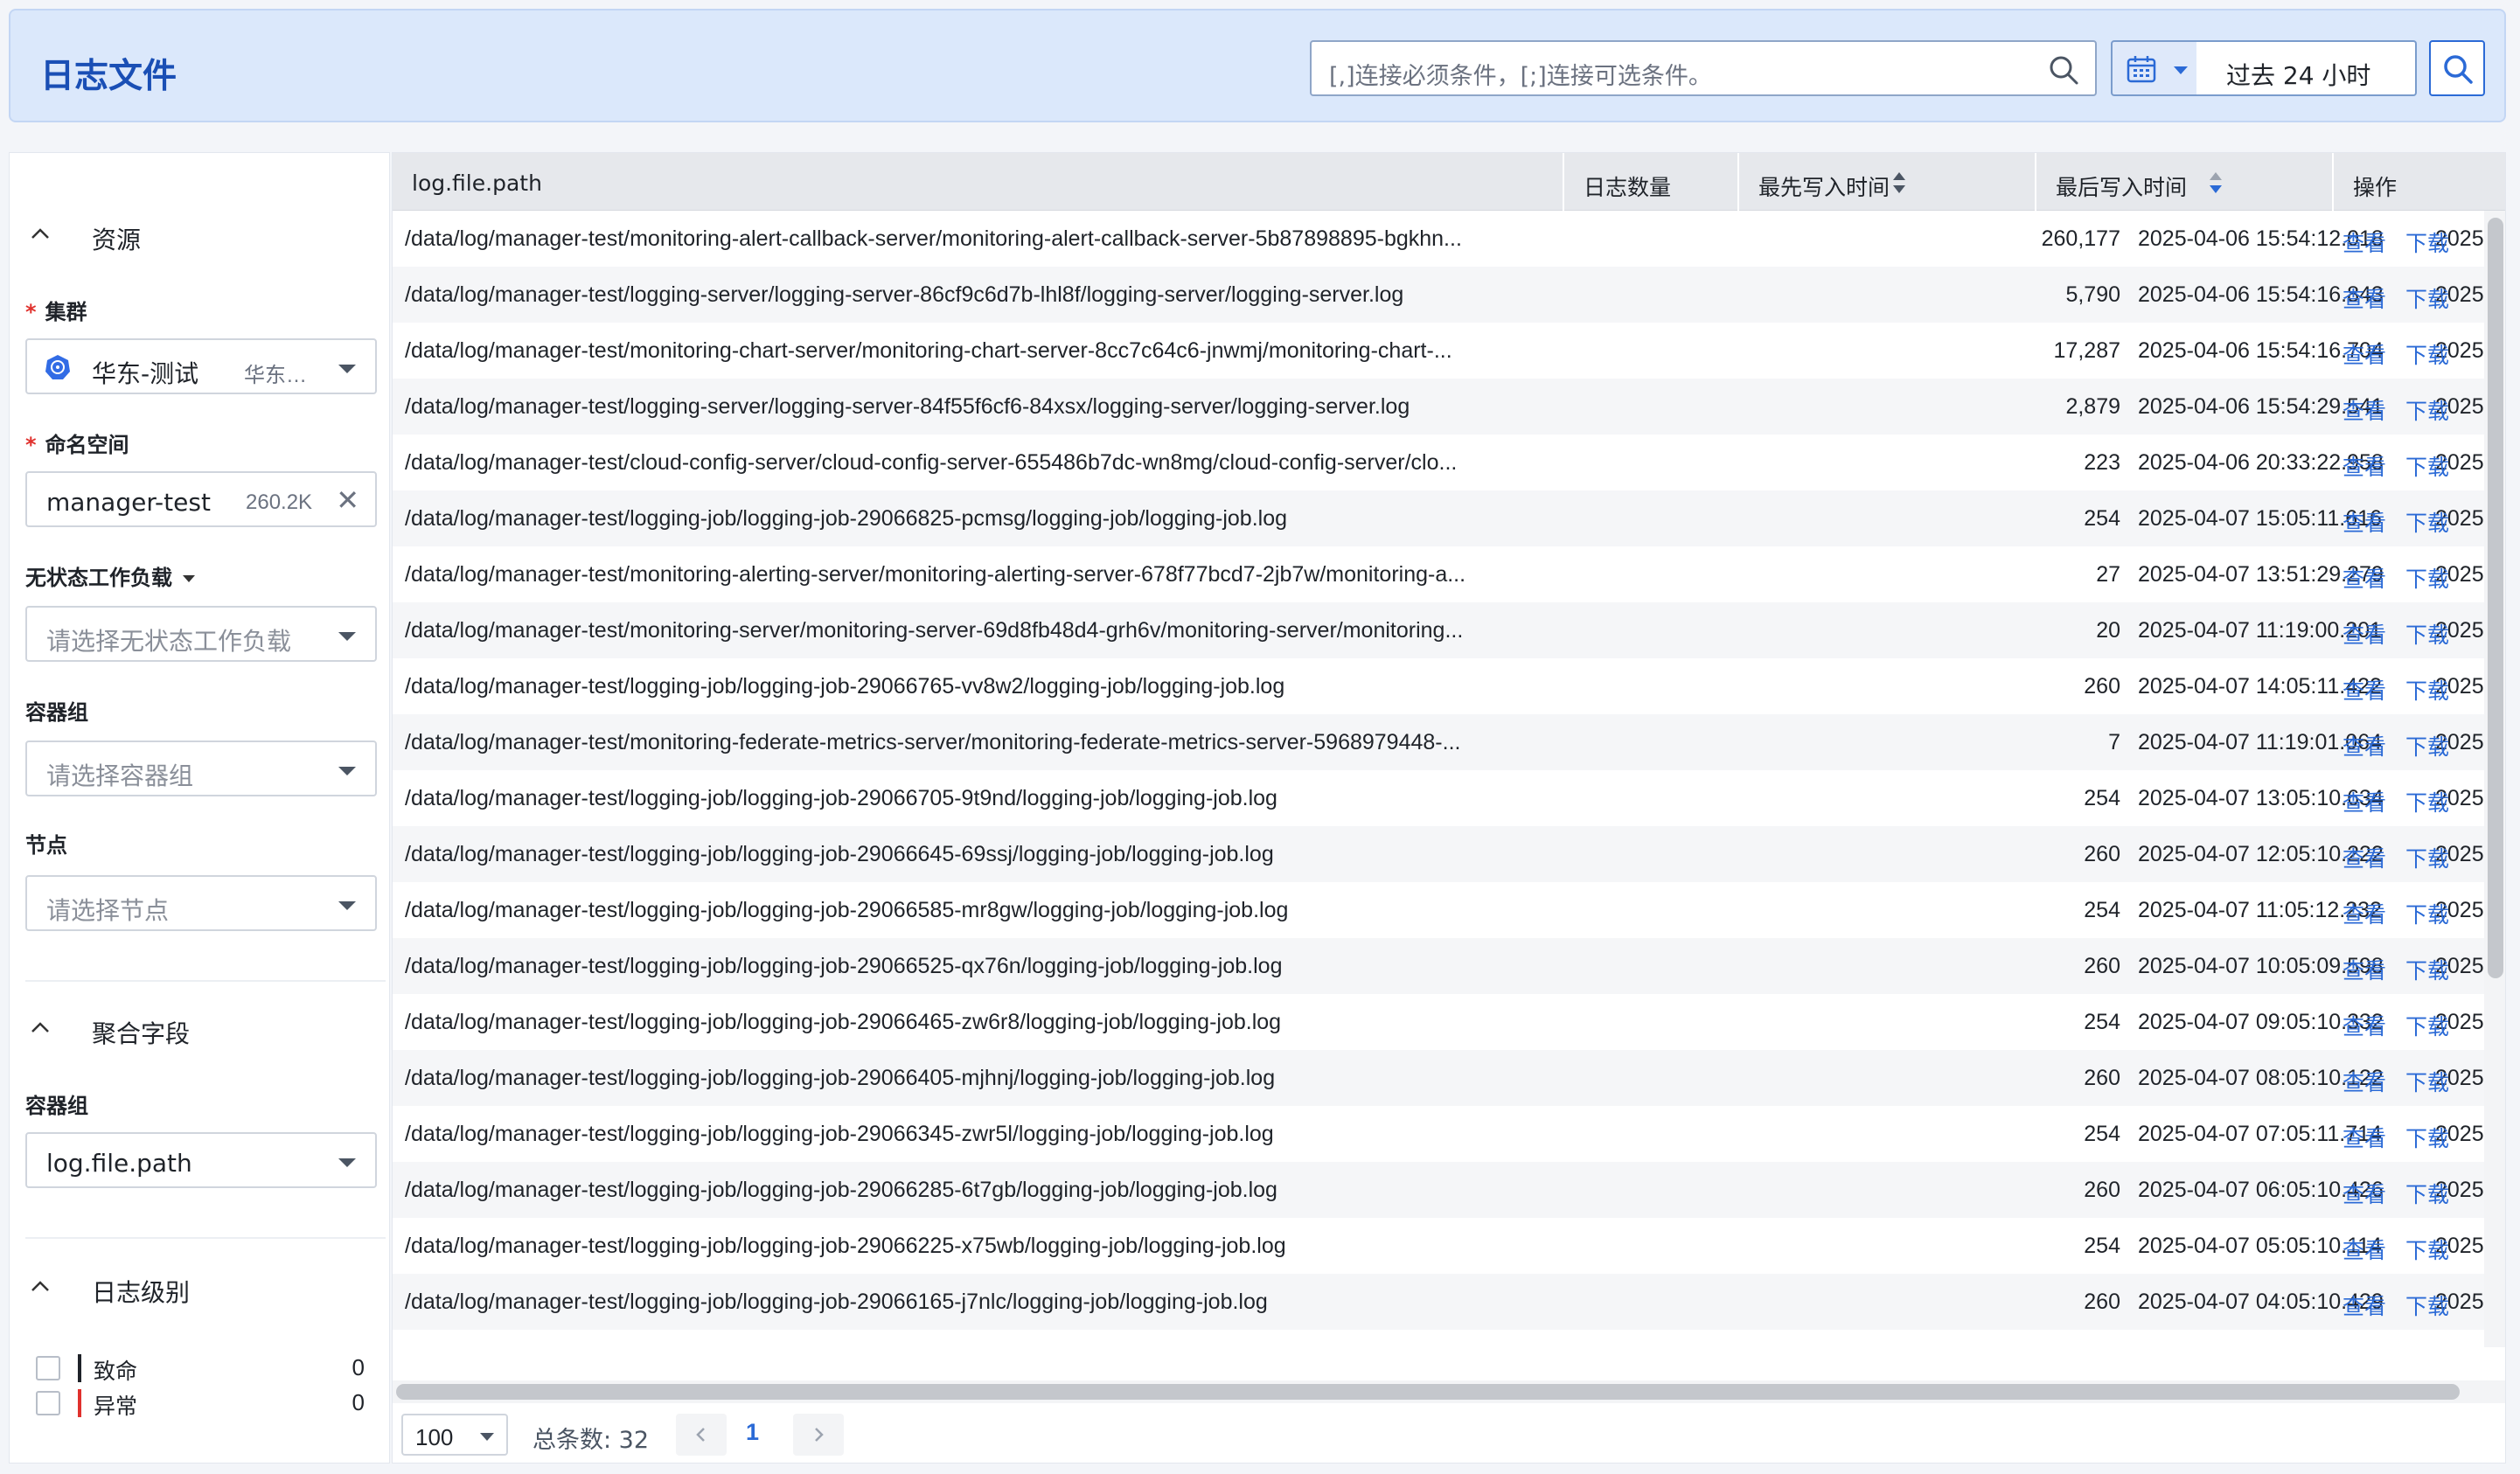 The height and width of the screenshot is (1474, 2520). Describe the element at coordinates (199, 234) in the screenshot. I see `resource-section-header: 资源` at that location.